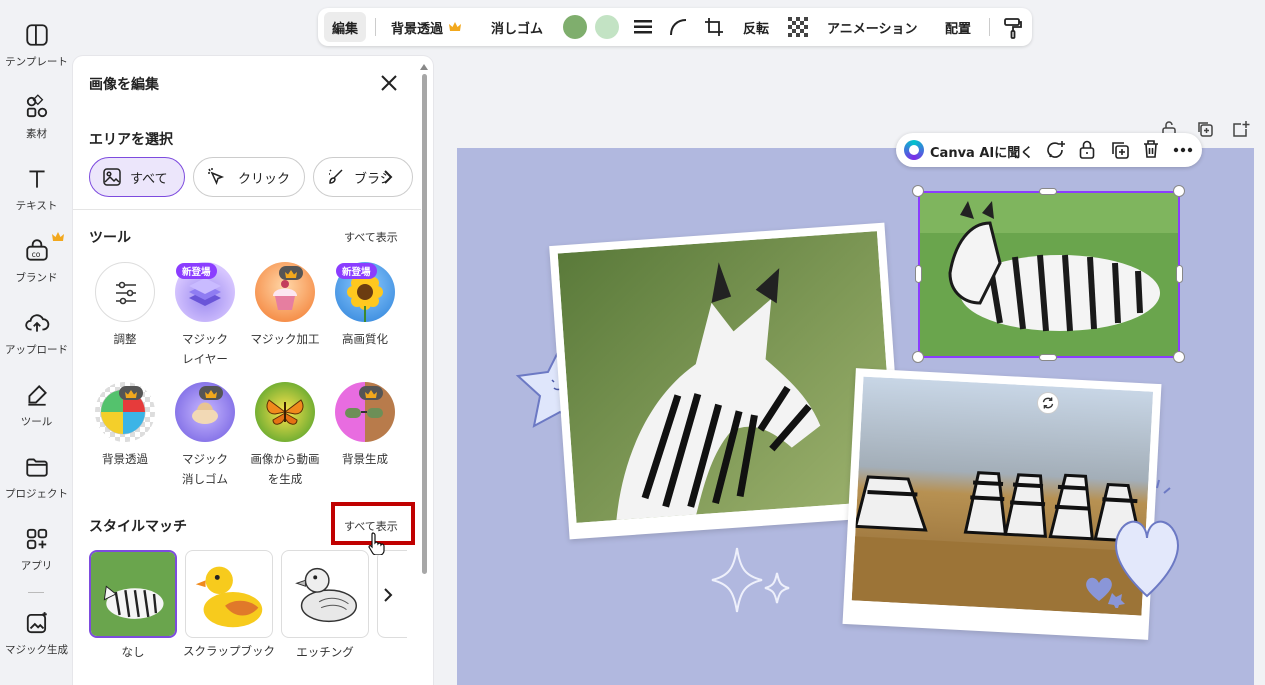 The height and width of the screenshot is (685, 1265). Describe the element at coordinates (1179, 274) in the screenshot. I see `resize-handle-right` at that location.